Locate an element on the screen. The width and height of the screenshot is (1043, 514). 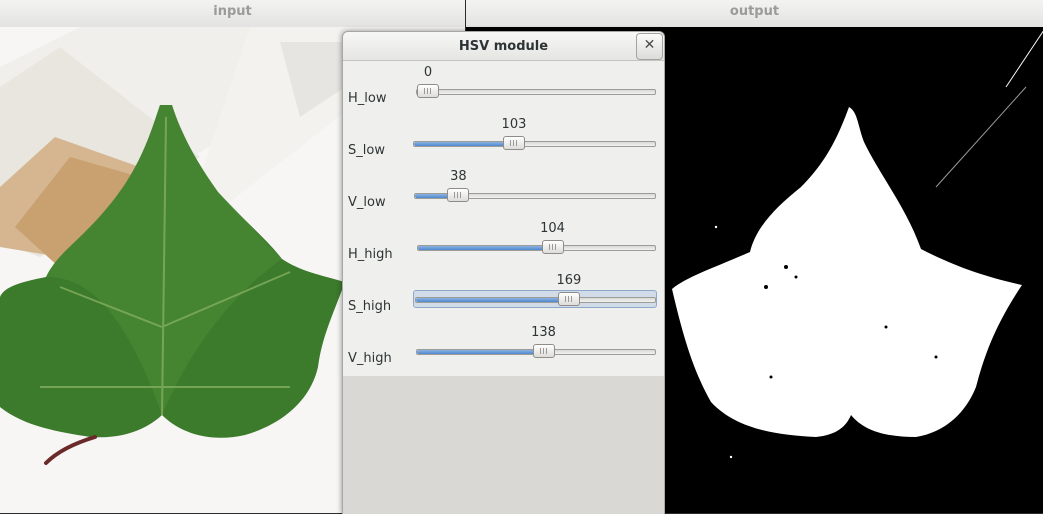
slider-row-s-low: S_low 103 is located at coordinates (503, 146).